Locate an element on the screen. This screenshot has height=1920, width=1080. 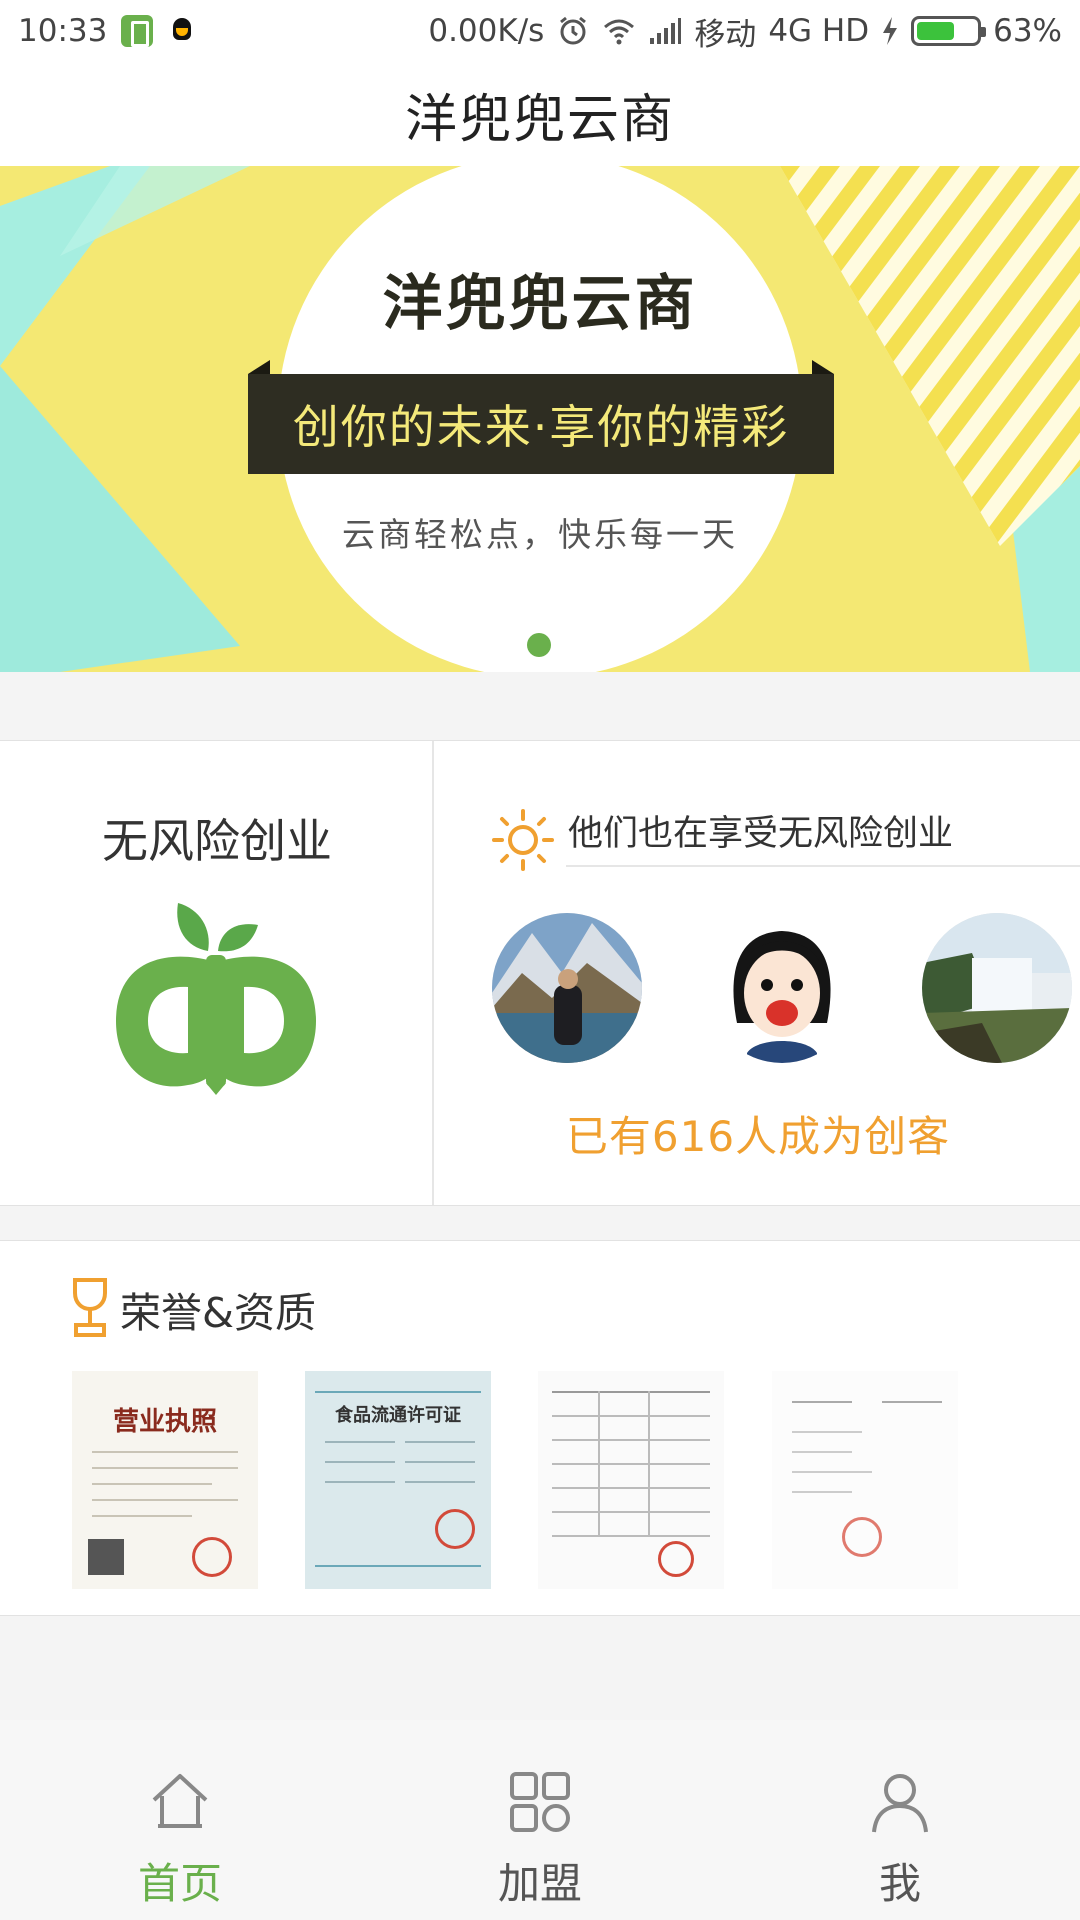
signal-icon is located at coordinates (666, 31).